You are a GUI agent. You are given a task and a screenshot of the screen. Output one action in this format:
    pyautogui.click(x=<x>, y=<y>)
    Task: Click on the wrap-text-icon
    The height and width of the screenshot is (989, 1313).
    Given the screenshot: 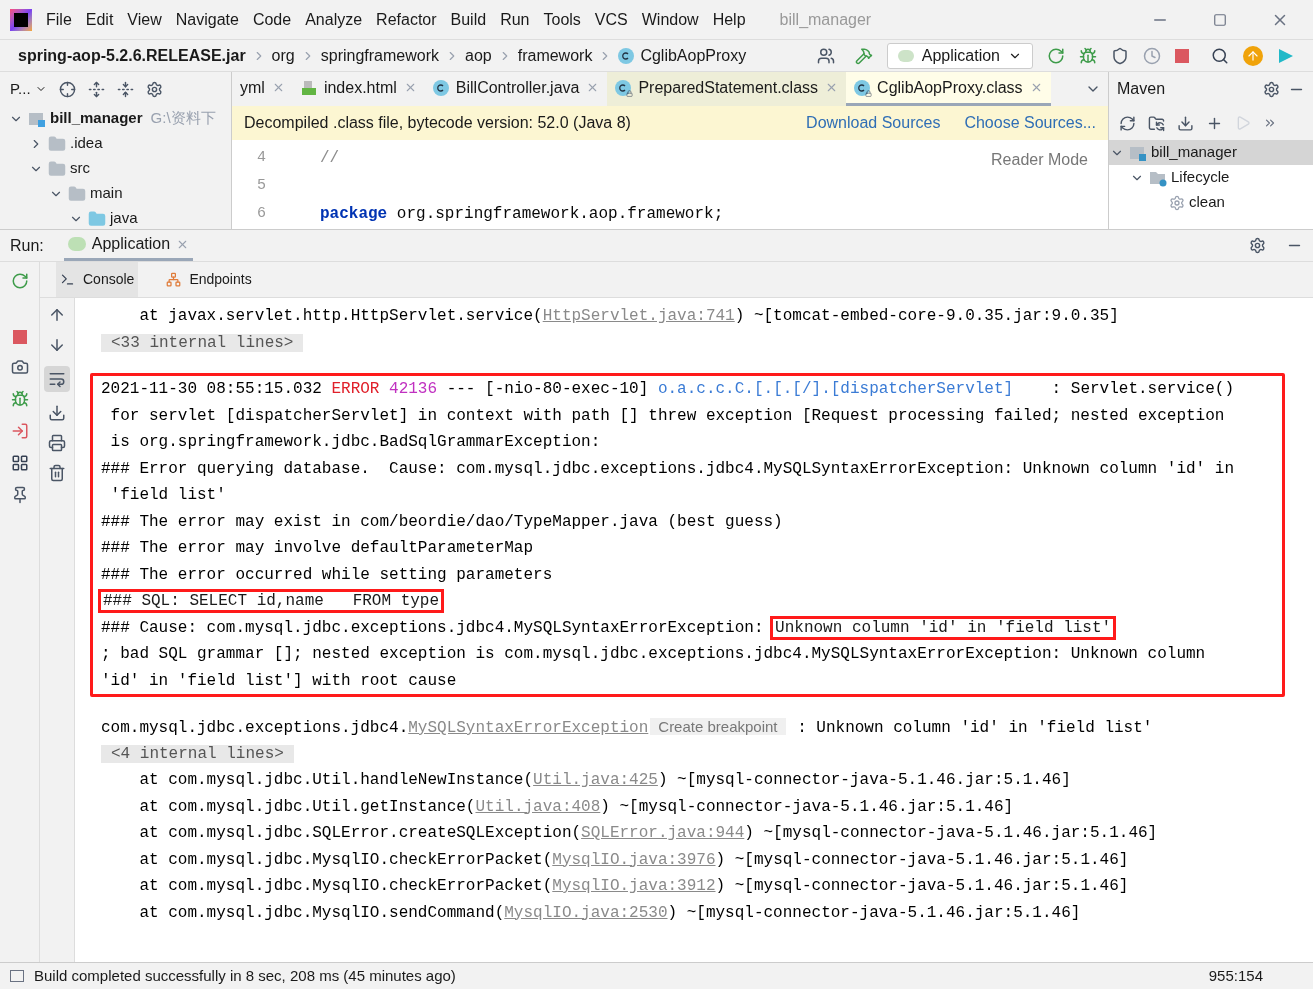 What is the action you would take?
    pyautogui.click(x=57, y=379)
    